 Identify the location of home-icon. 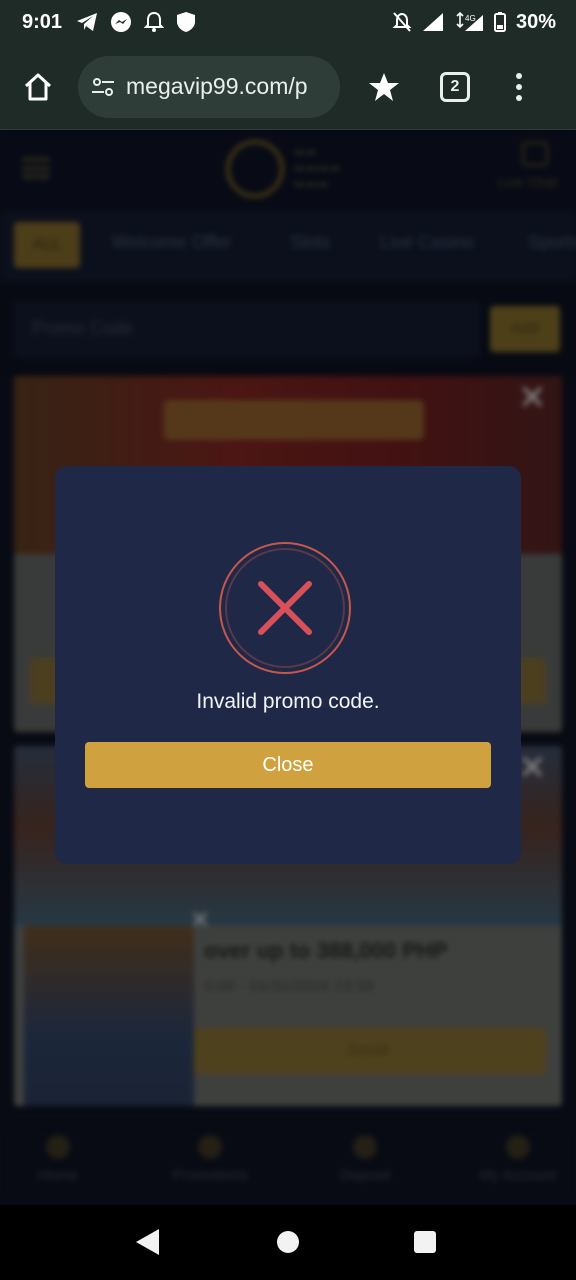
(38, 86).